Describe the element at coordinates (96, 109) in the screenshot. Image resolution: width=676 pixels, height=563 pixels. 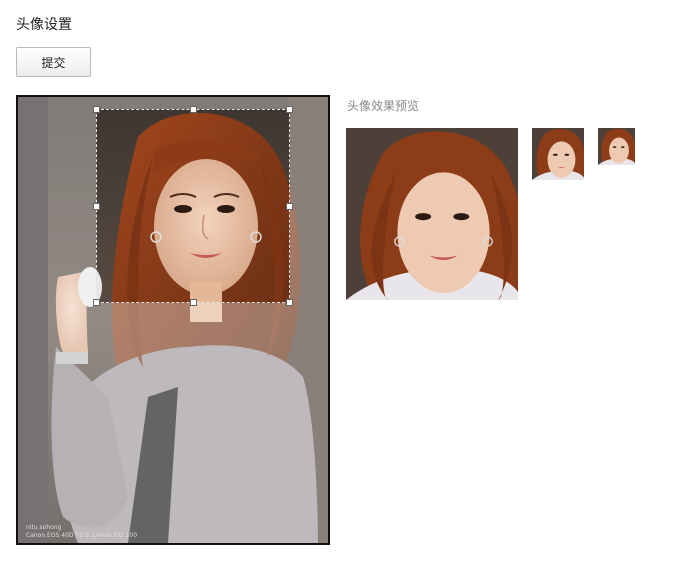
I see `crop-handle-top-left` at that location.